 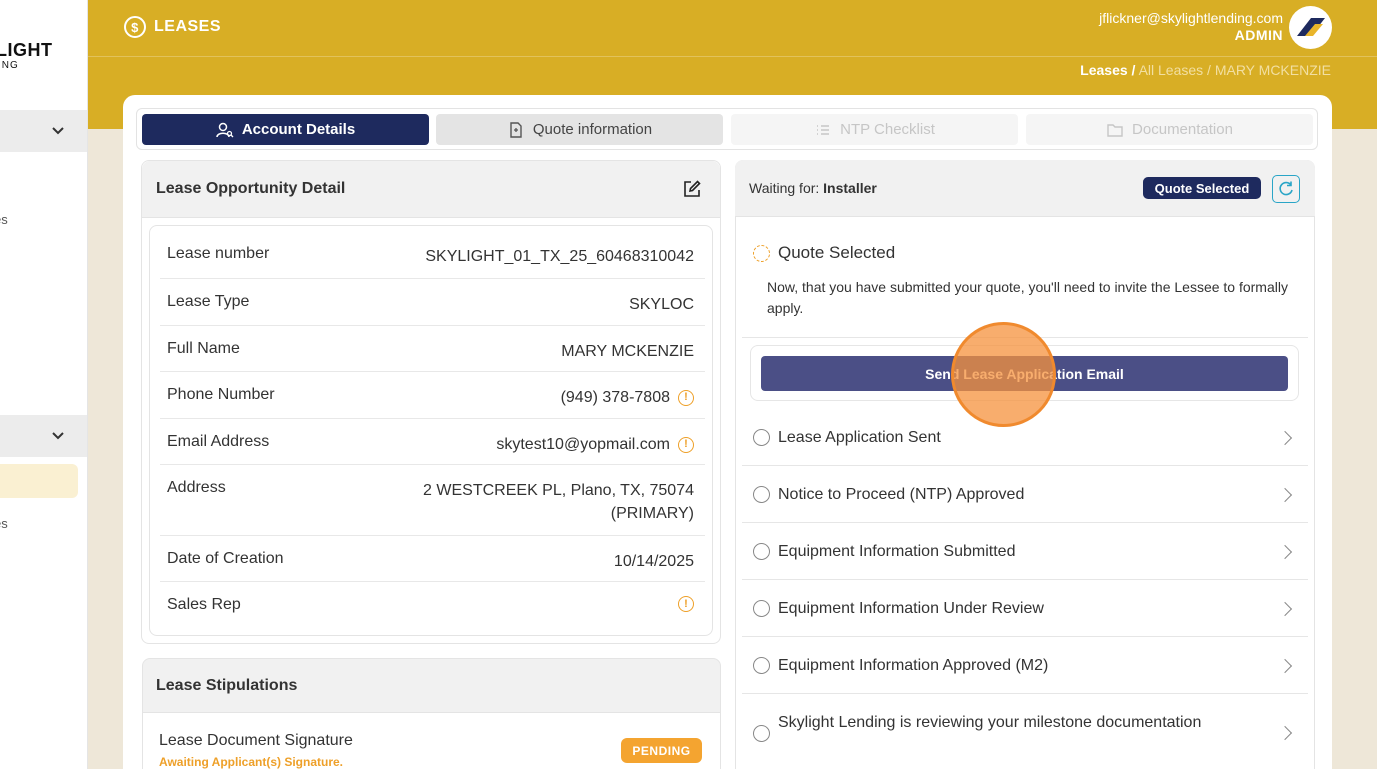 What do you see at coordinates (39, 481) in the screenshot?
I see `sidebar-item-active` at bounding box center [39, 481].